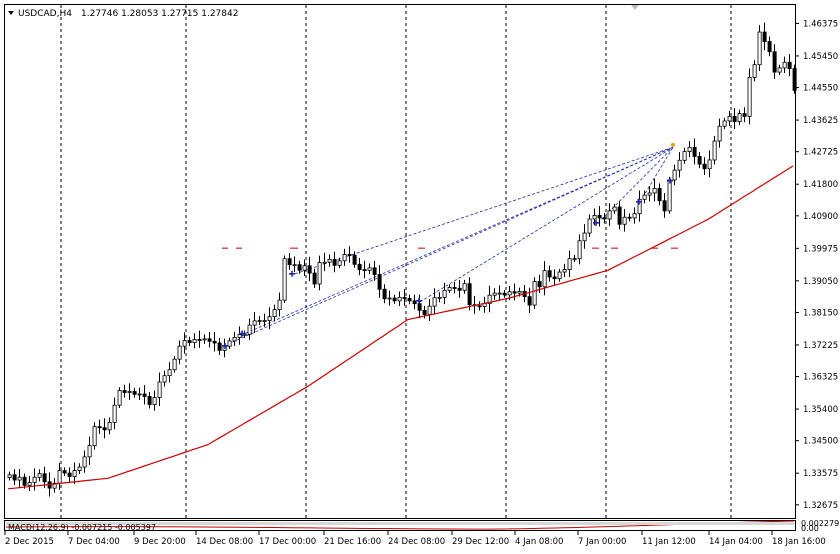  I want to click on y-tick-label-11: 1.36325, so click(820, 378).